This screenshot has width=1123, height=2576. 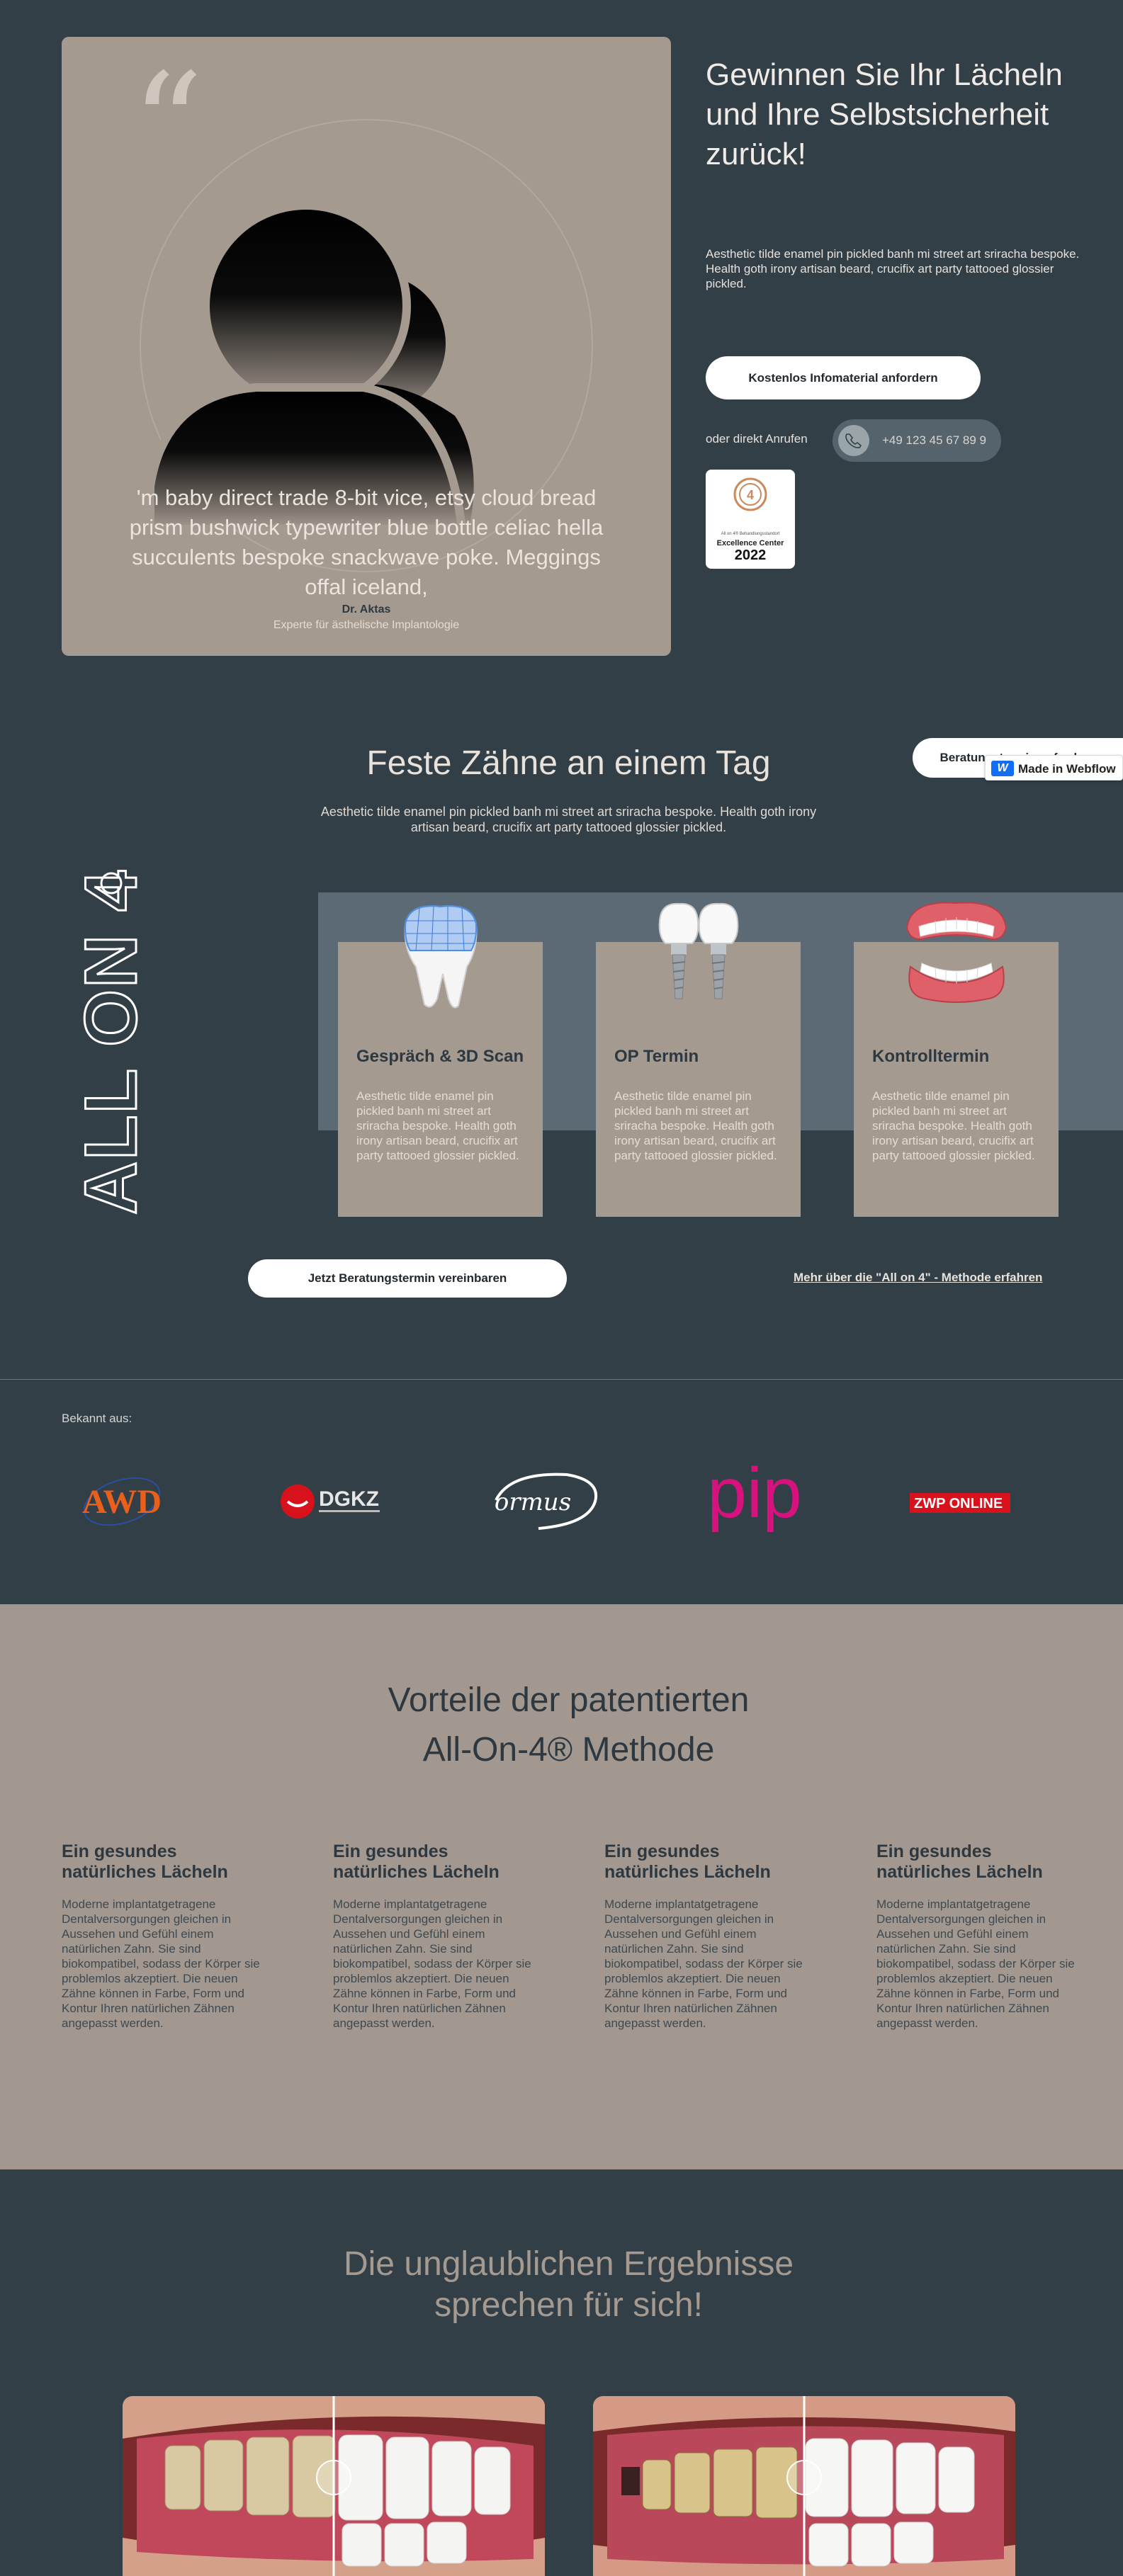 I want to click on dgkz-logo-text: DGKZ, so click(x=349, y=1499).